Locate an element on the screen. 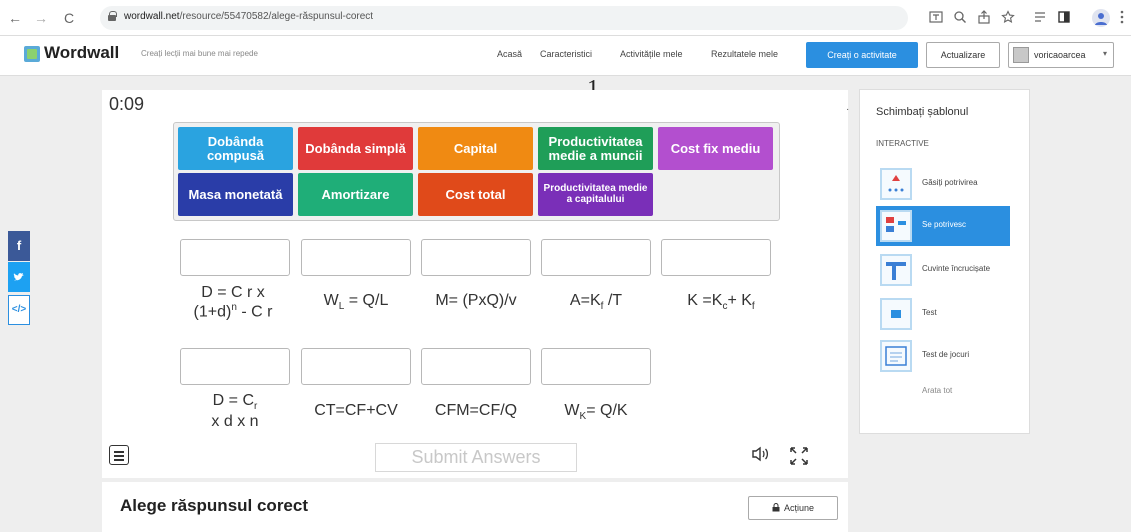 Image resolution: width=1131 pixels, height=532 pixels. formula-9-pre: W is located at coordinates (572, 410).